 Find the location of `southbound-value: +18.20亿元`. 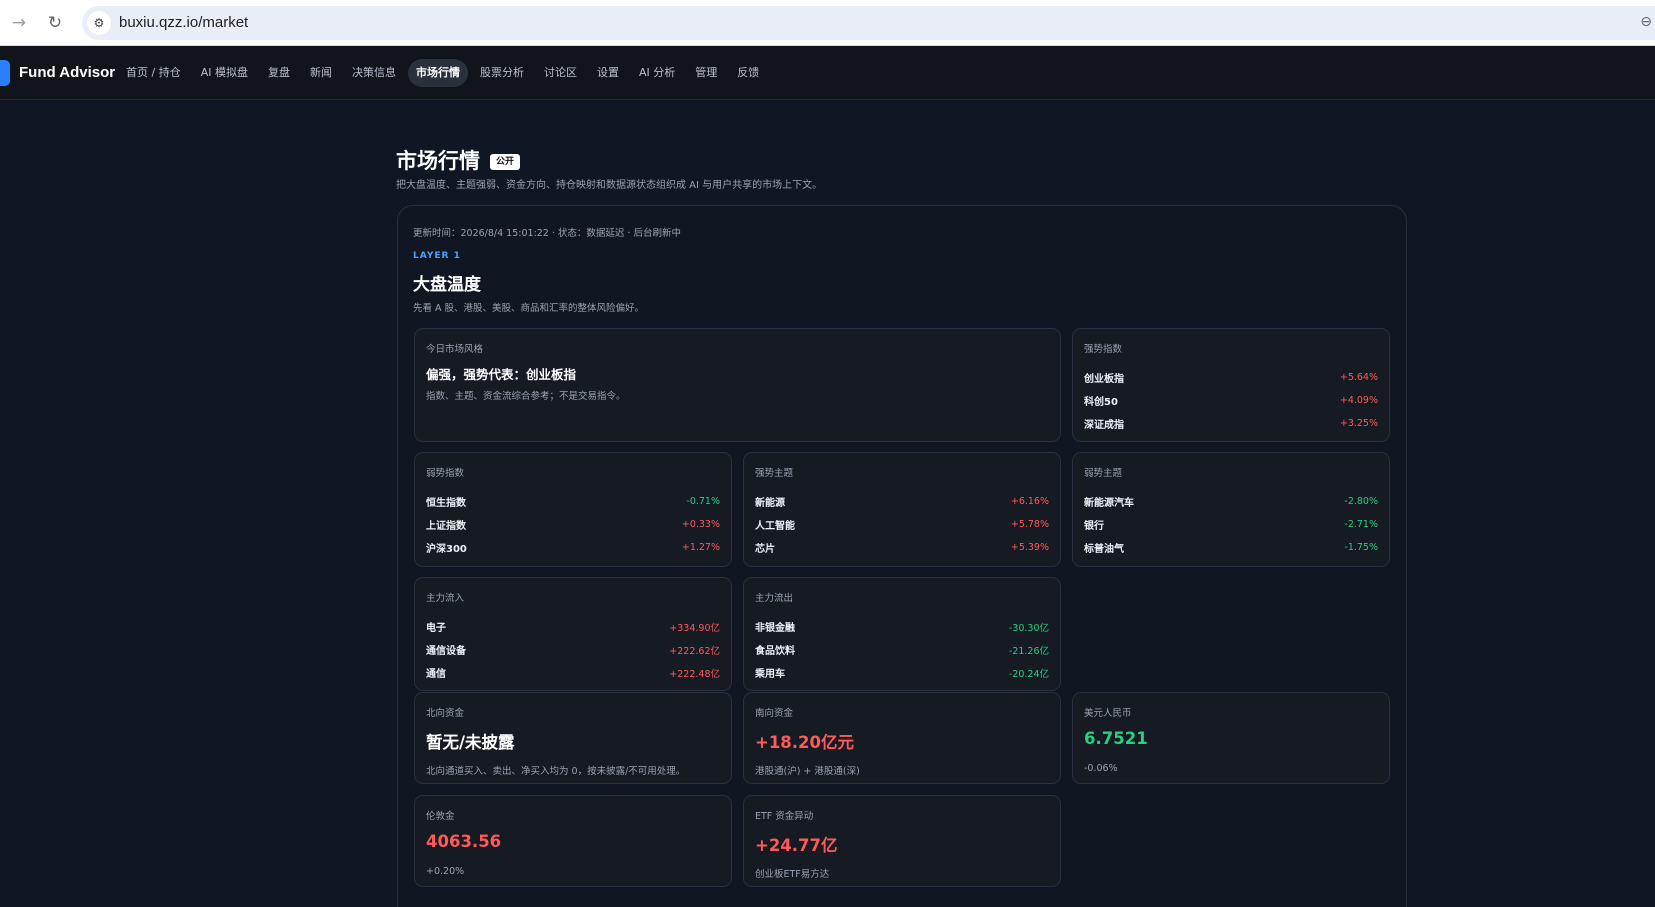

southbound-value: +18.20亿元 is located at coordinates (805, 742).